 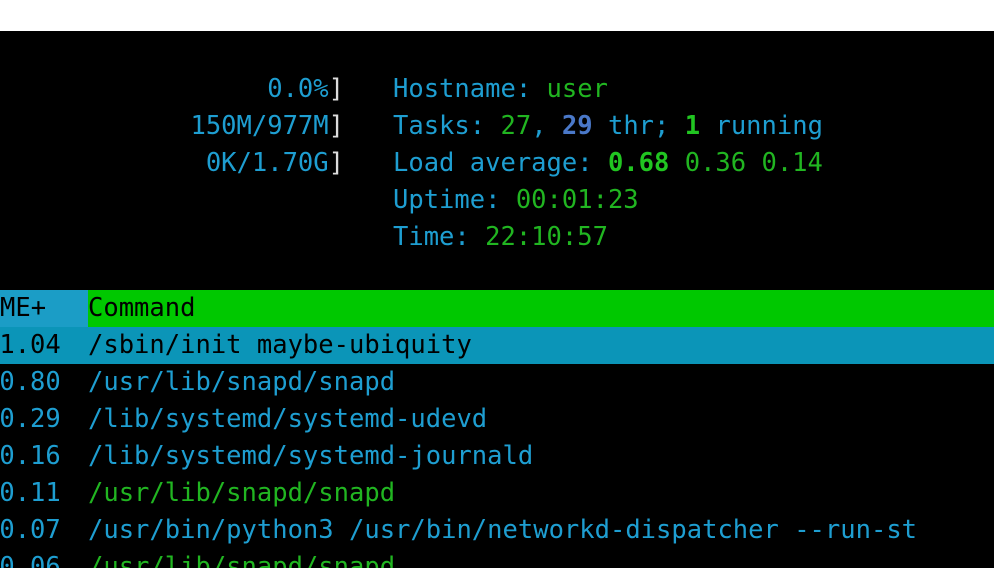 I want to click on process-table-header: ME+ Command, so click(x=497, y=308).